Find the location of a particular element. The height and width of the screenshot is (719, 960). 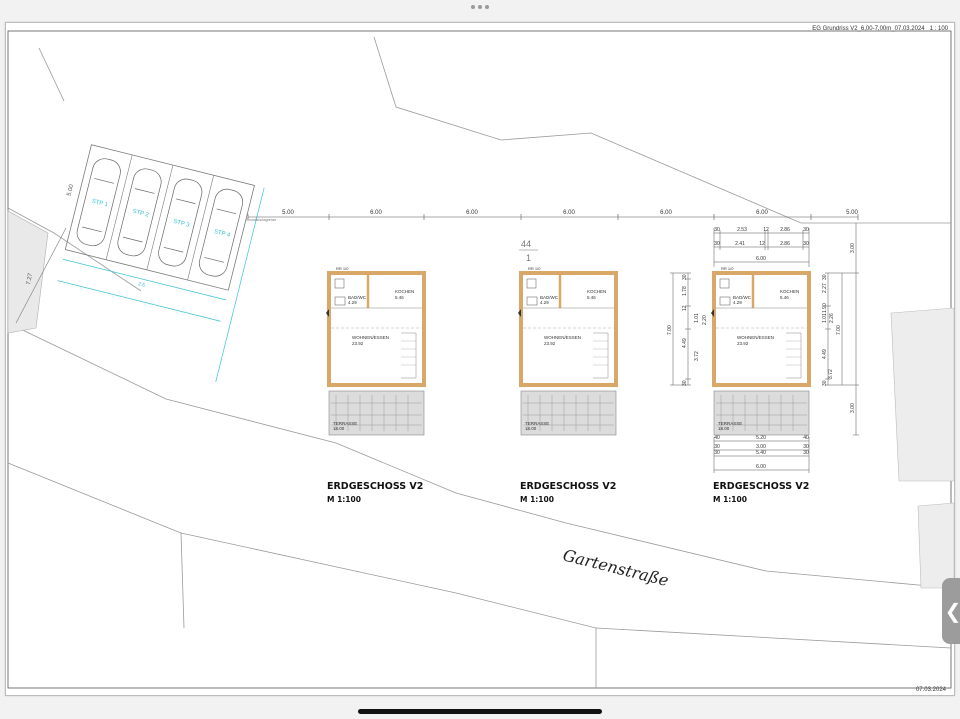

p3-dim-b3-1: 30 is located at coordinates (717, 453).